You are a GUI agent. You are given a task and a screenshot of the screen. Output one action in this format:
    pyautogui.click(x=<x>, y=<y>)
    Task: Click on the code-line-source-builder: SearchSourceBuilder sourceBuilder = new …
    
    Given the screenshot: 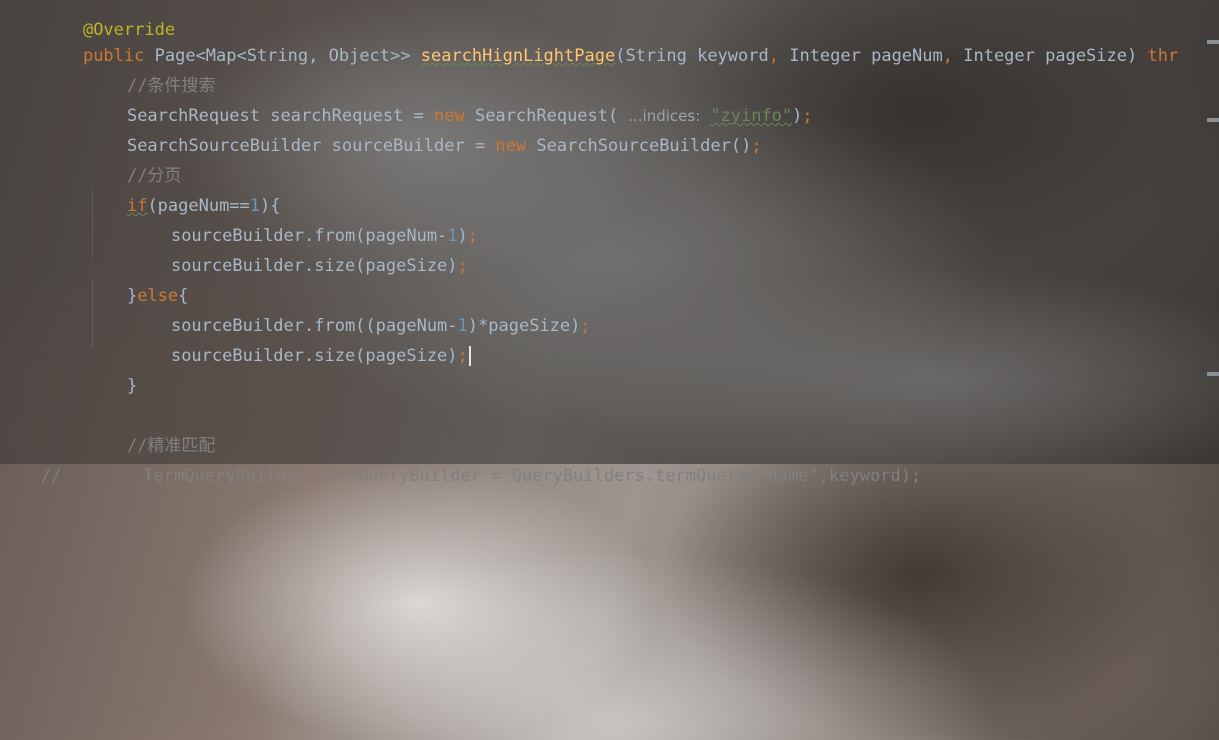 What is the action you would take?
    pyautogui.click(x=444, y=146)
    